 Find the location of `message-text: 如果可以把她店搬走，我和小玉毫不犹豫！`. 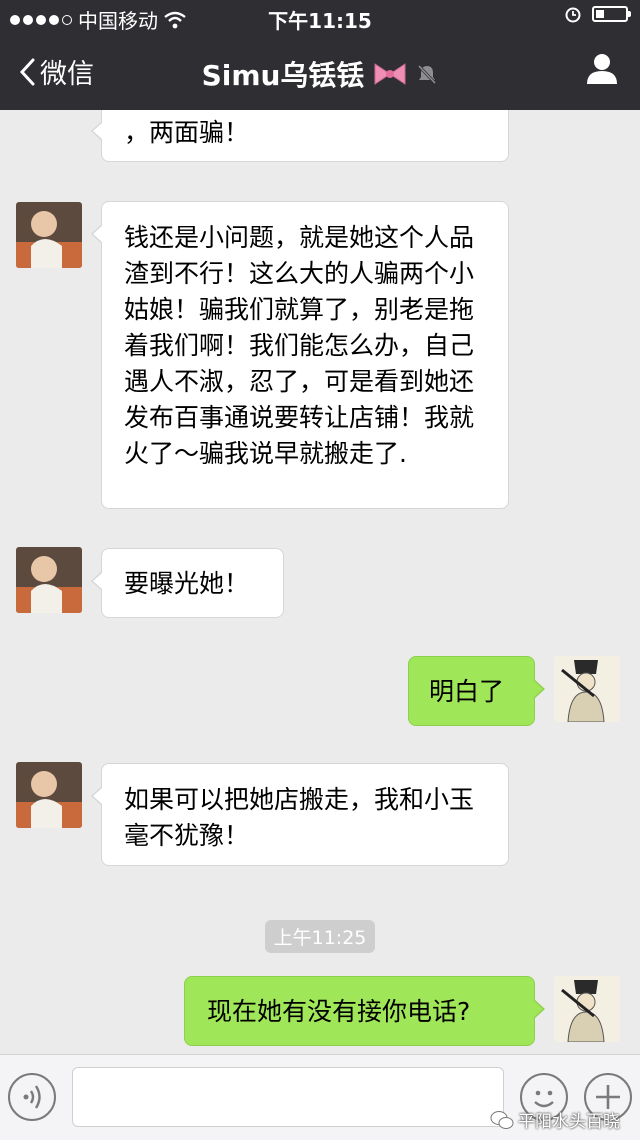

message-text: 如果可以把她店搬走，我和小玉毫不犹豫！ is located at coordinates (299, 817).